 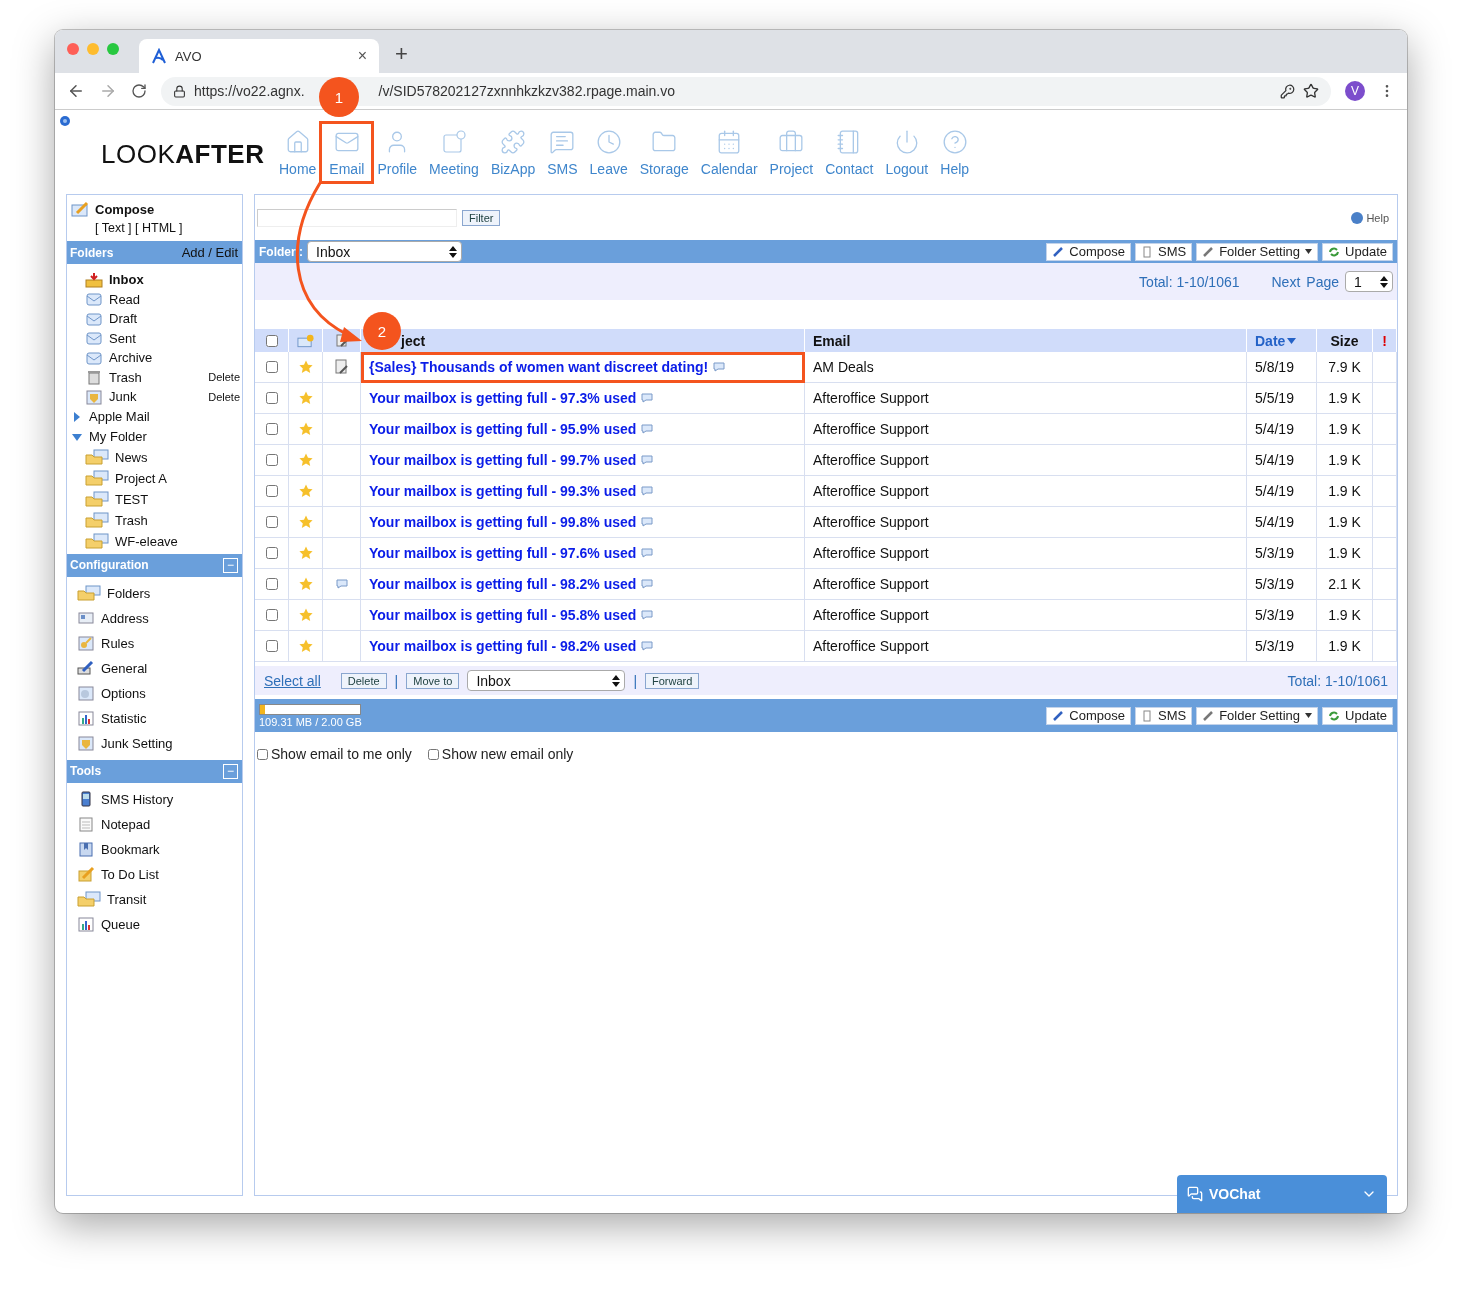 What do you see at coordinates (849, 152) in the screenshot?
I see `nav-item: Contact` at bounding box center [849, 152].